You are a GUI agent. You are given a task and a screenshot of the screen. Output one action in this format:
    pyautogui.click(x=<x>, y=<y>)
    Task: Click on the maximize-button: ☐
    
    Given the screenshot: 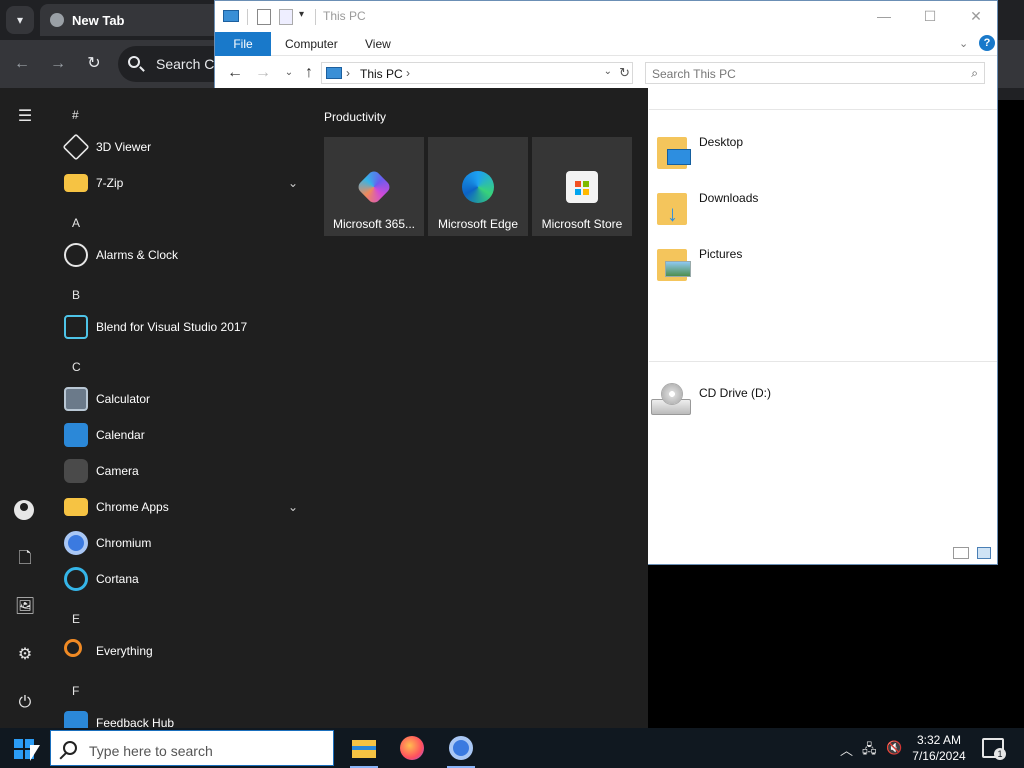 What is the action you would take?
    pyautogui.click(x=930, y=16)
    